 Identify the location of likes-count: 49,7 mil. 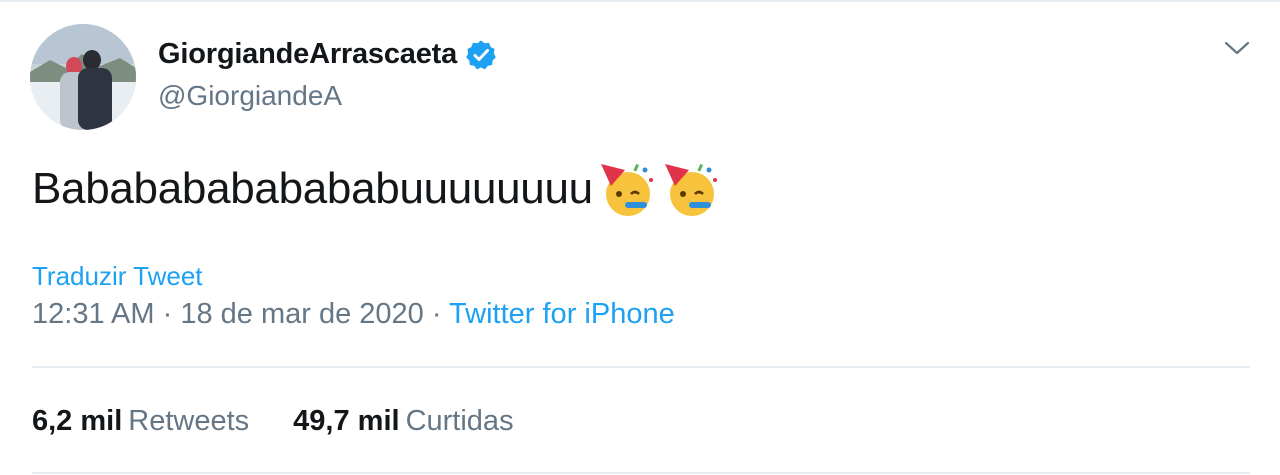
(346, 421).